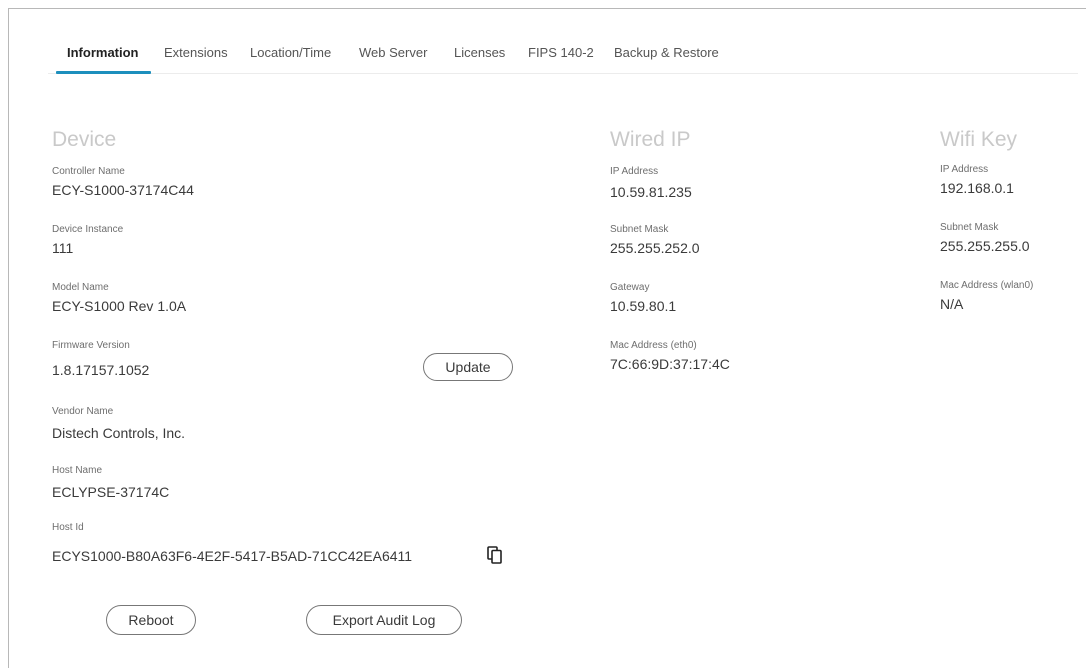 This screenshot has width=1086, height=668. Describe the element at coordinates (977, 188) in the screenshot. I see `wifi-ip-address-value: 192.168.0.1` at that location.